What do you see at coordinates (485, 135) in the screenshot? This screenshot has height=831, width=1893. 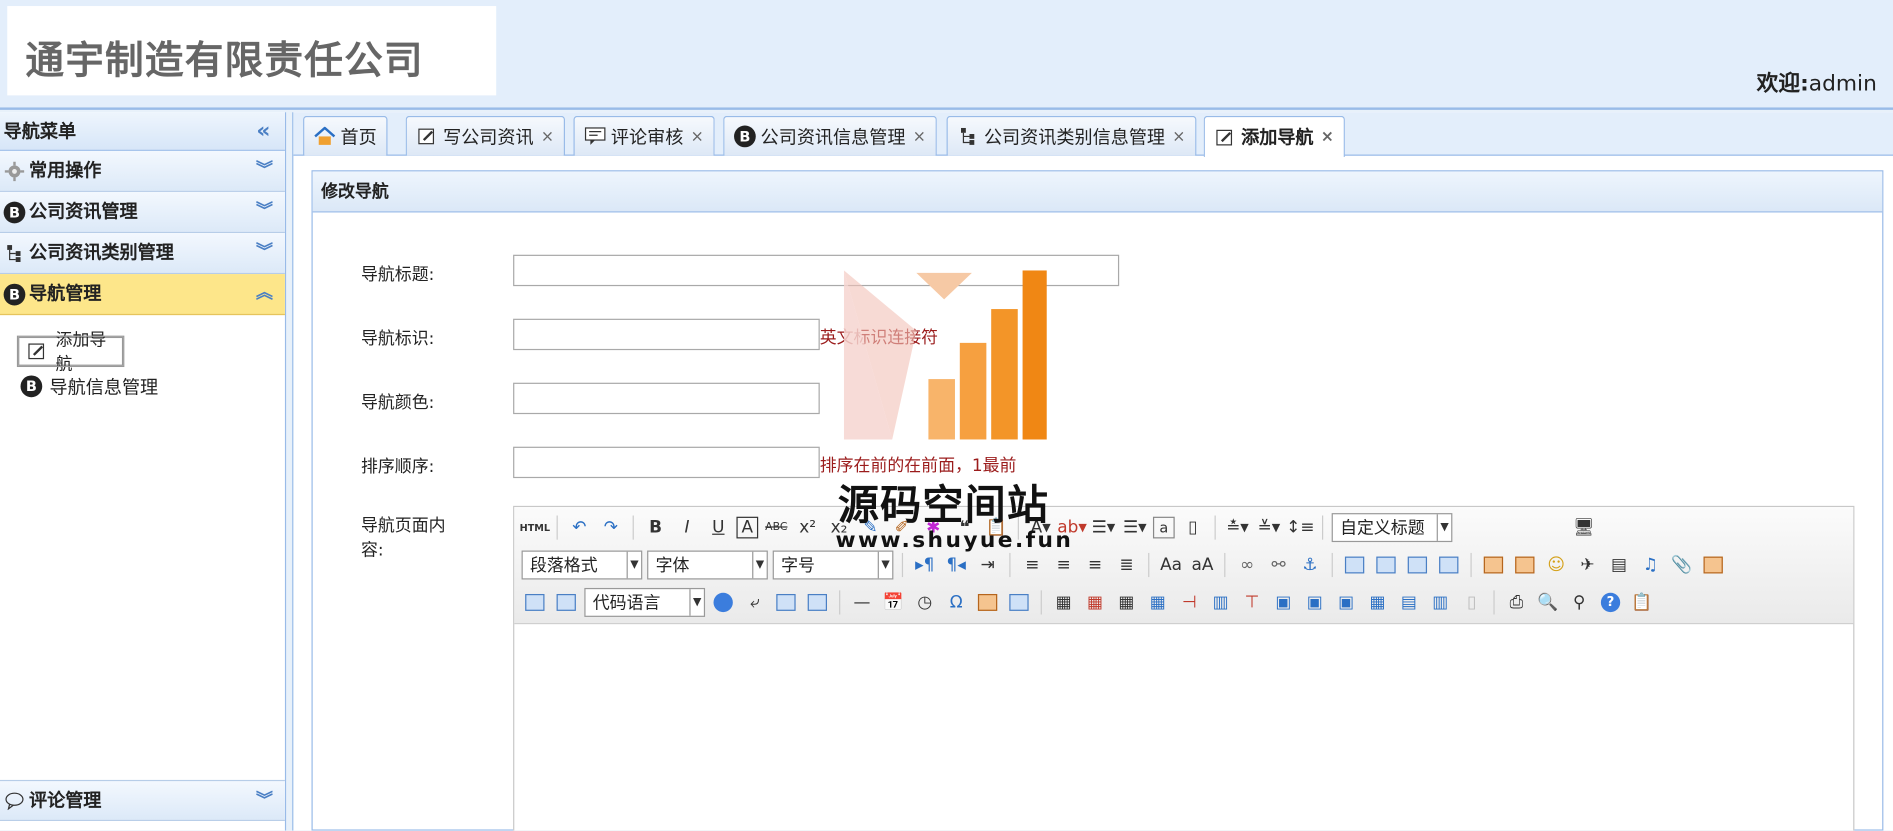 I see `tab-write-news: 写公司资讯 ×` at bounding box center [485, 135].